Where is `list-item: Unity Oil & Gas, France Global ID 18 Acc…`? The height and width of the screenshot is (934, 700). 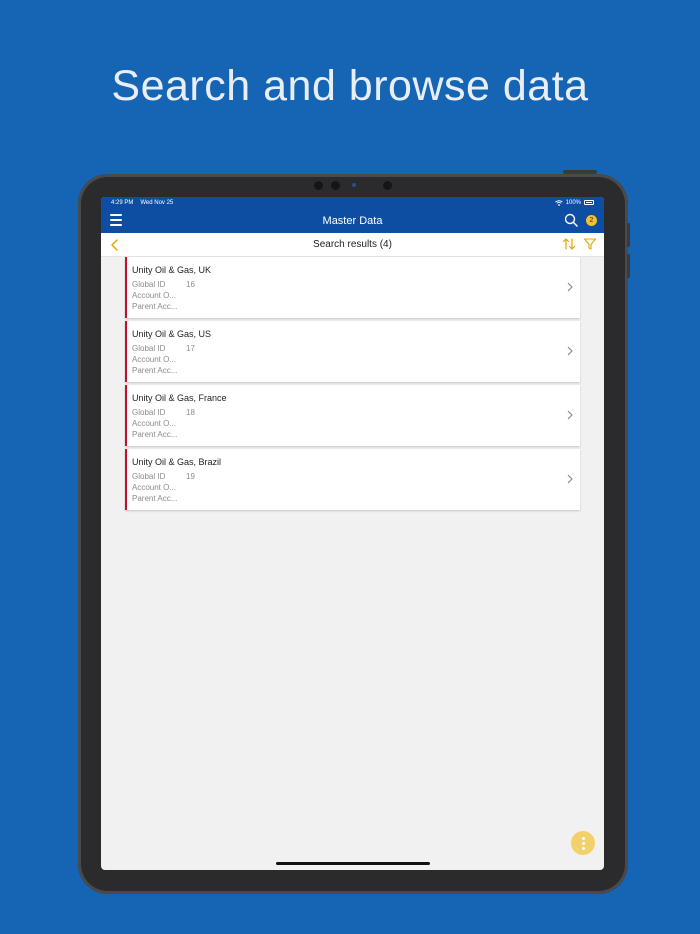 list-item: Unity Oil & Gas, France Global ID 18 Acc… is located at coordinates (352, 415).